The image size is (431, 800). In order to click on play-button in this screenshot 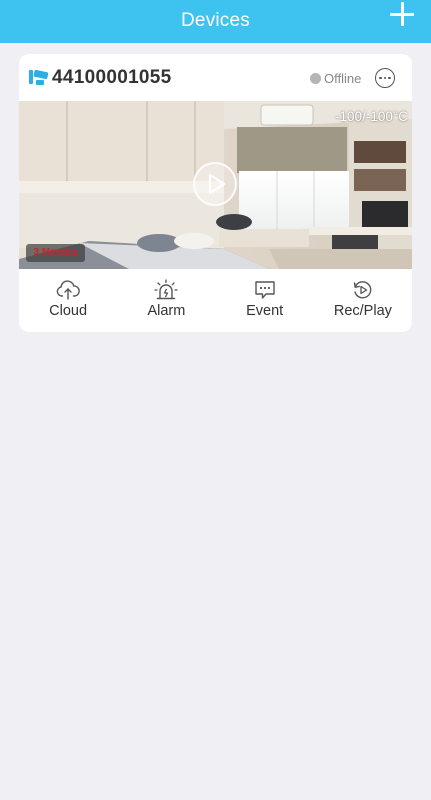, I will do `click(215, 184)`.